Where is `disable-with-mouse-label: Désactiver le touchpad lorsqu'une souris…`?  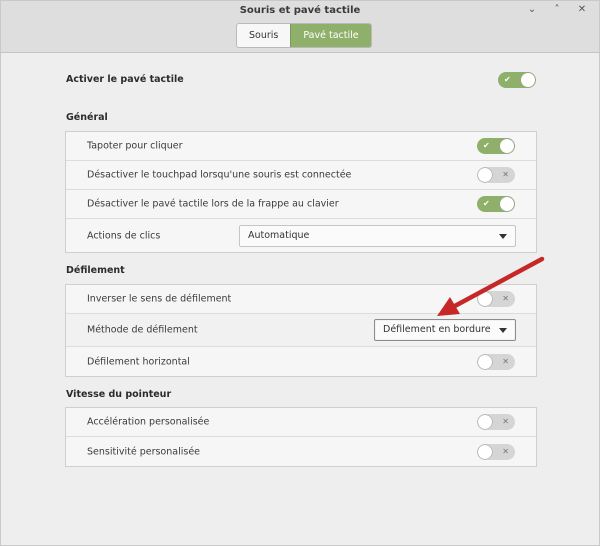
disable-with-mouse-label: Désactiver le touchpad lorsqu'une souris… is located at coordinates (219, 175).